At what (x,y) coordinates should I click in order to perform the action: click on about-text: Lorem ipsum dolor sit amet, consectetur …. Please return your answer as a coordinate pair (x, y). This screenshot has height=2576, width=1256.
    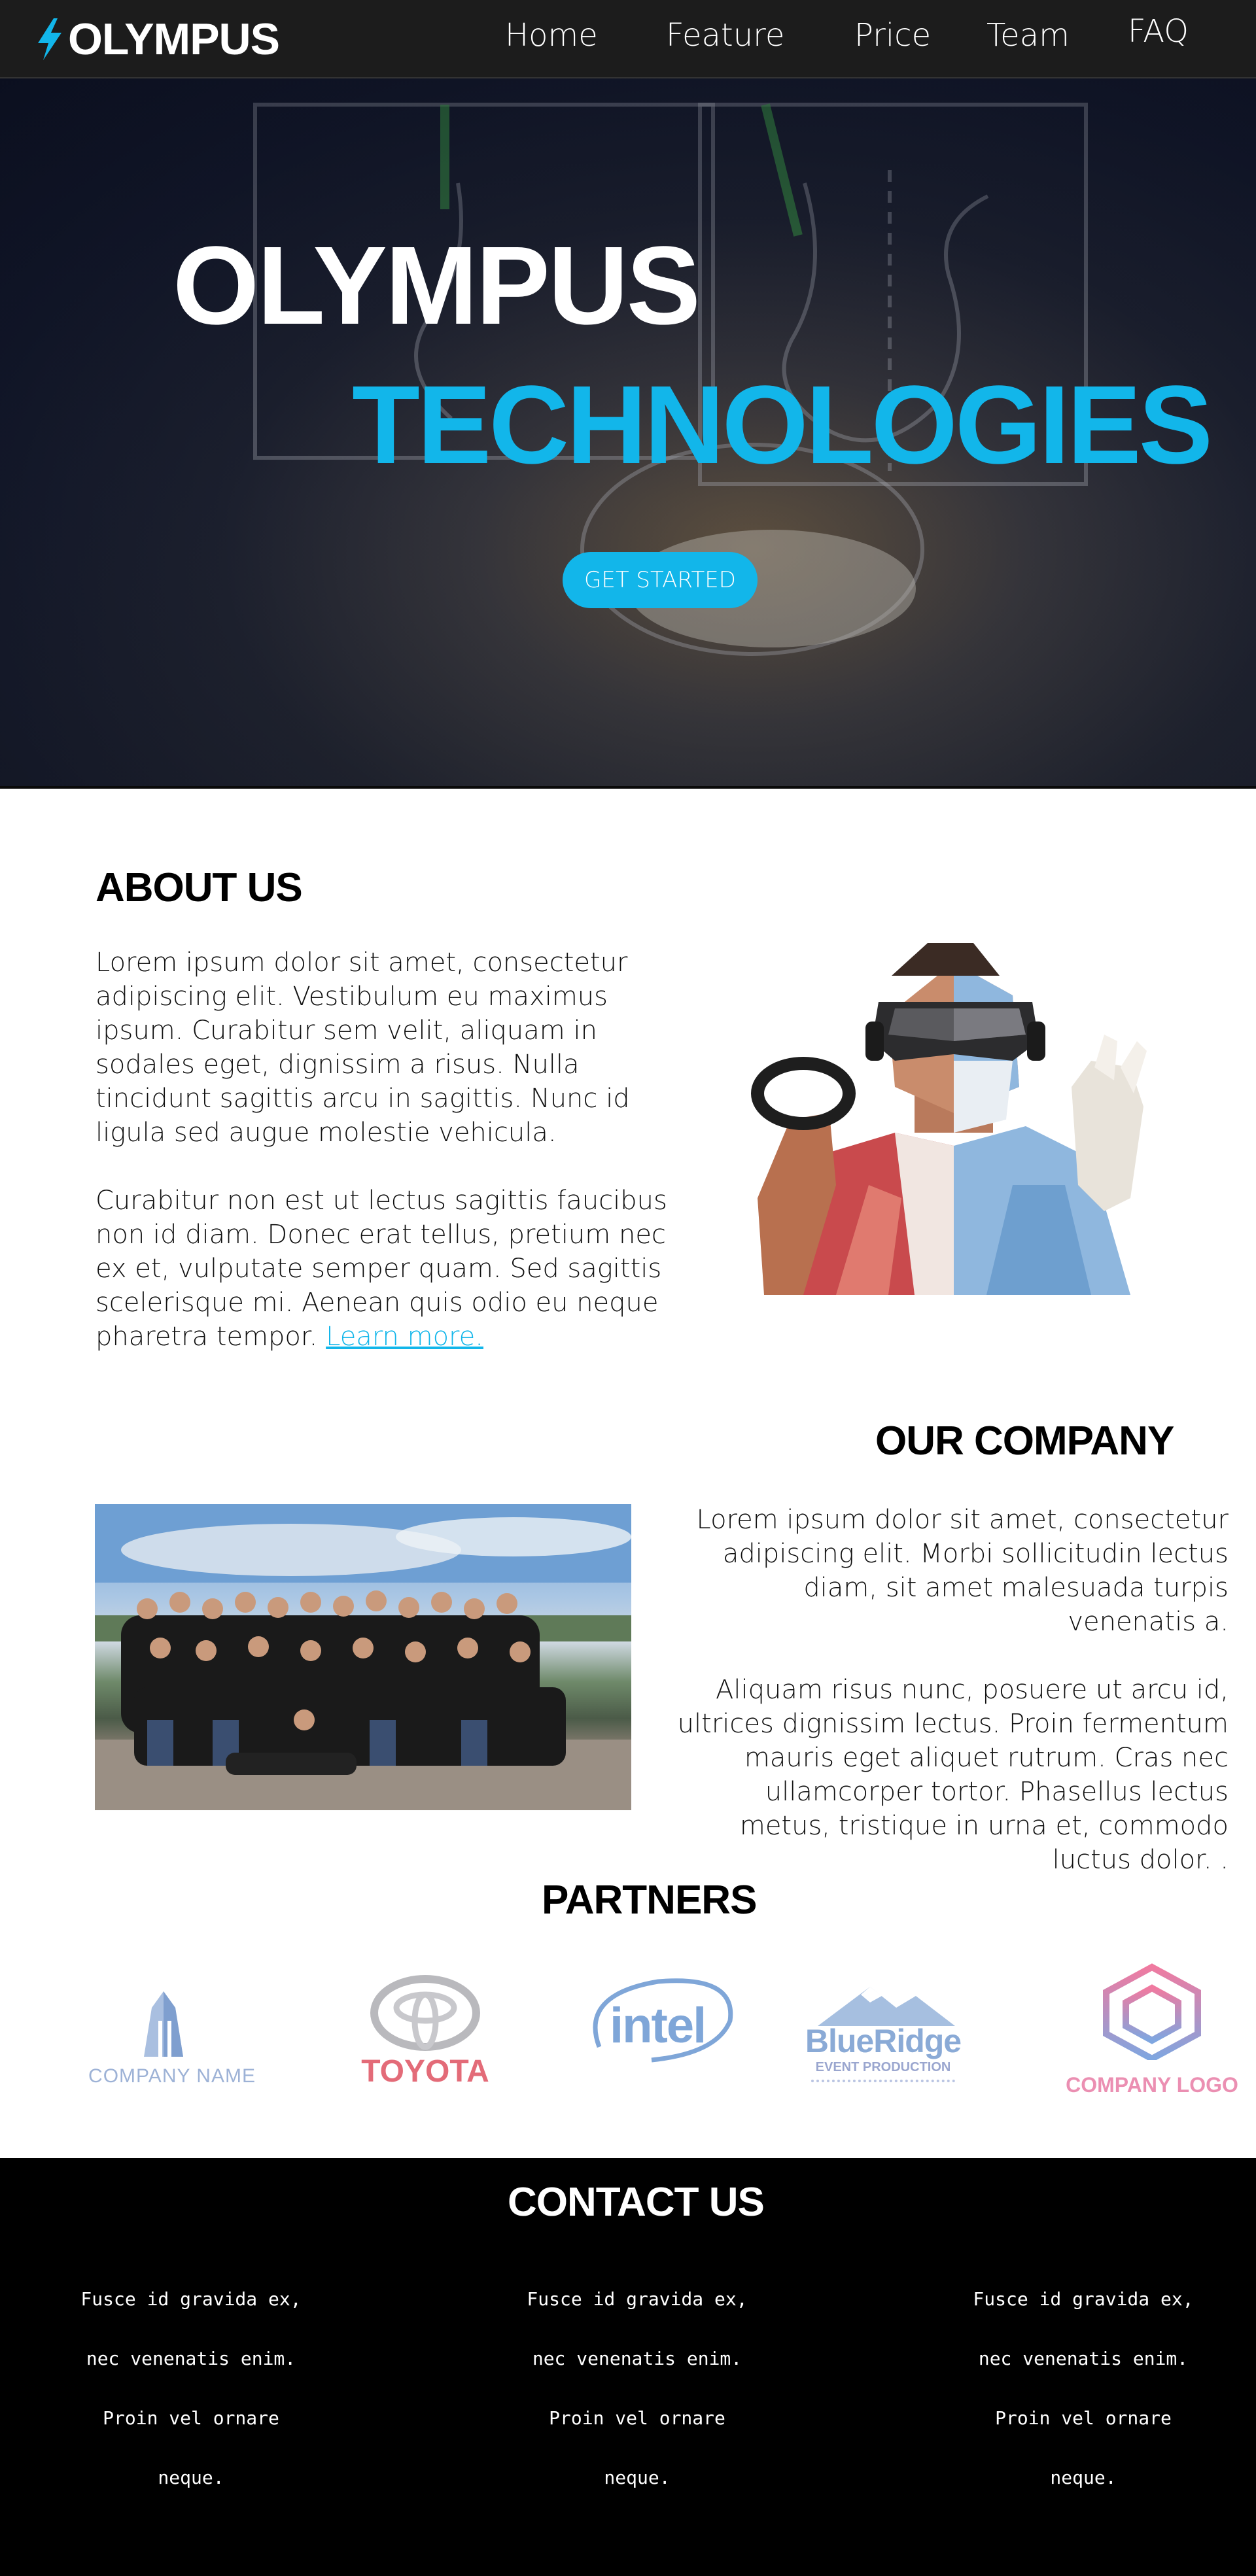
    Looking at the image, I should click on (390, 1150).